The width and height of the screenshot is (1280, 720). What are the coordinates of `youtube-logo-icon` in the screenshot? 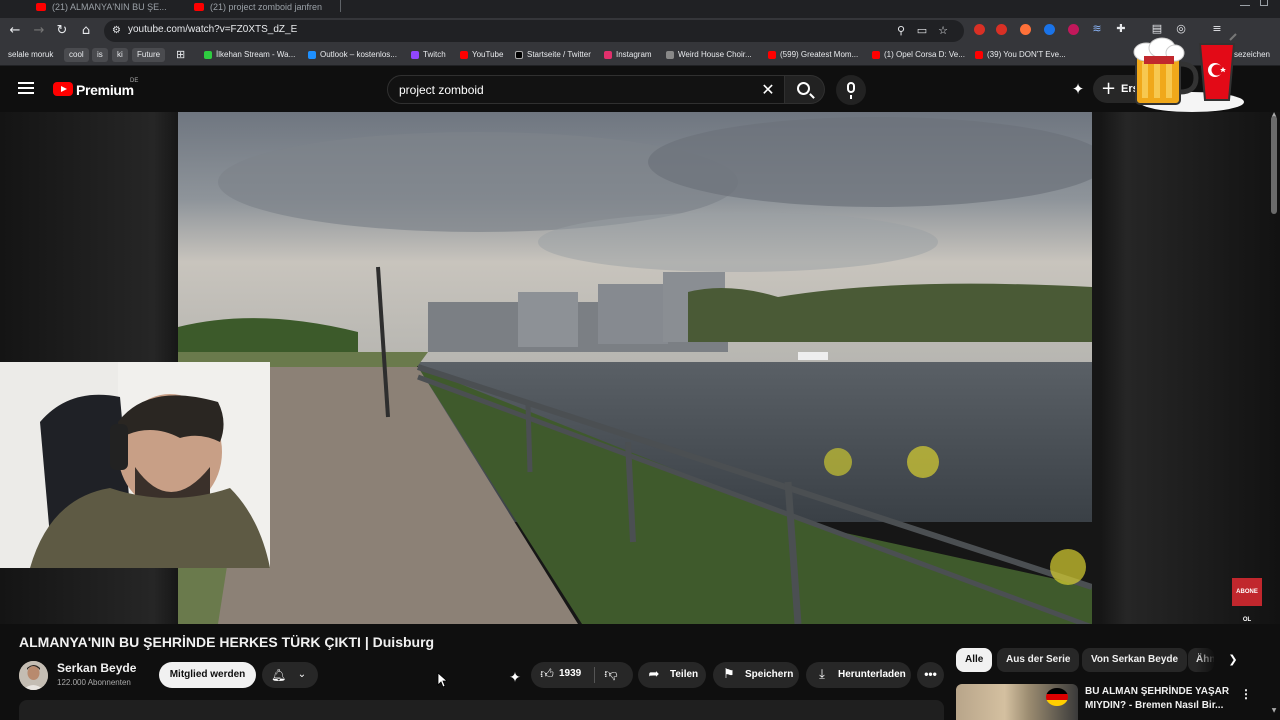 It's located at (63, 89).